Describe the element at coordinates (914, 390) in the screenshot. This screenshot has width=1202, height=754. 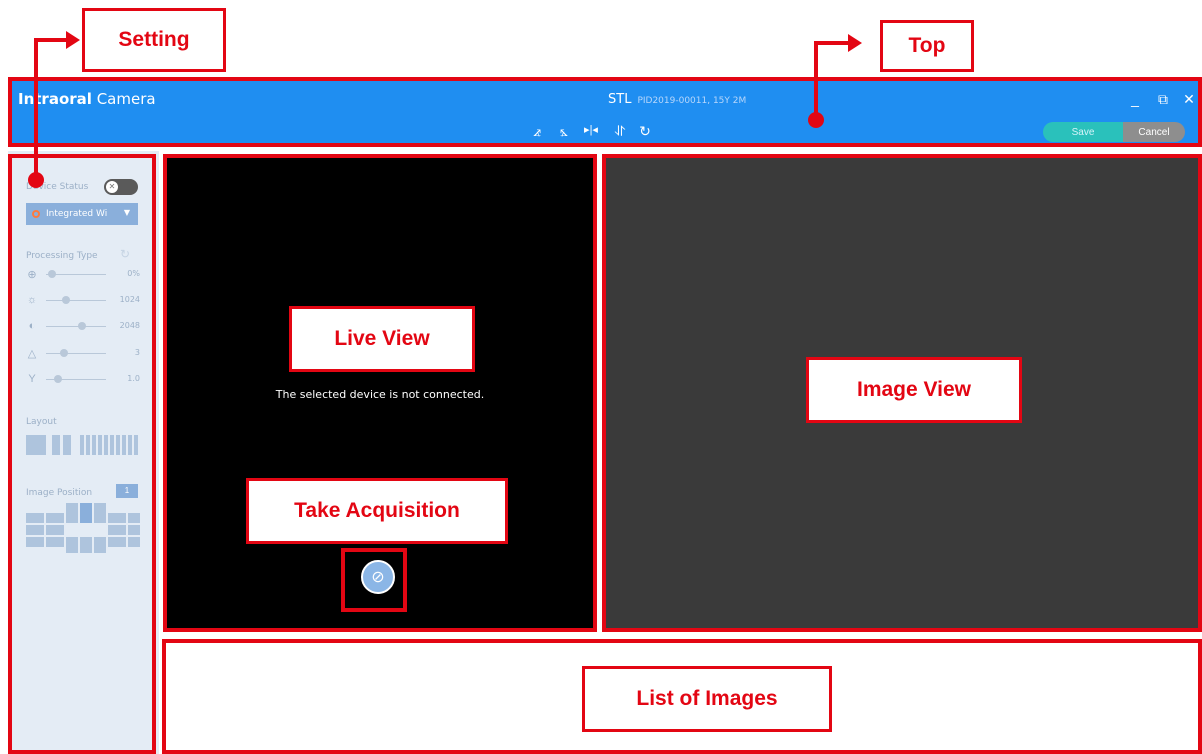
I see `callout-image-view: Image View` at that location.